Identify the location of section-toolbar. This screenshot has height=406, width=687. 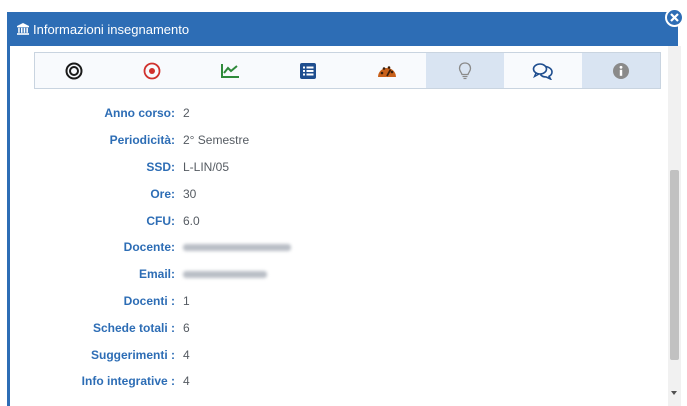
(347, 70).